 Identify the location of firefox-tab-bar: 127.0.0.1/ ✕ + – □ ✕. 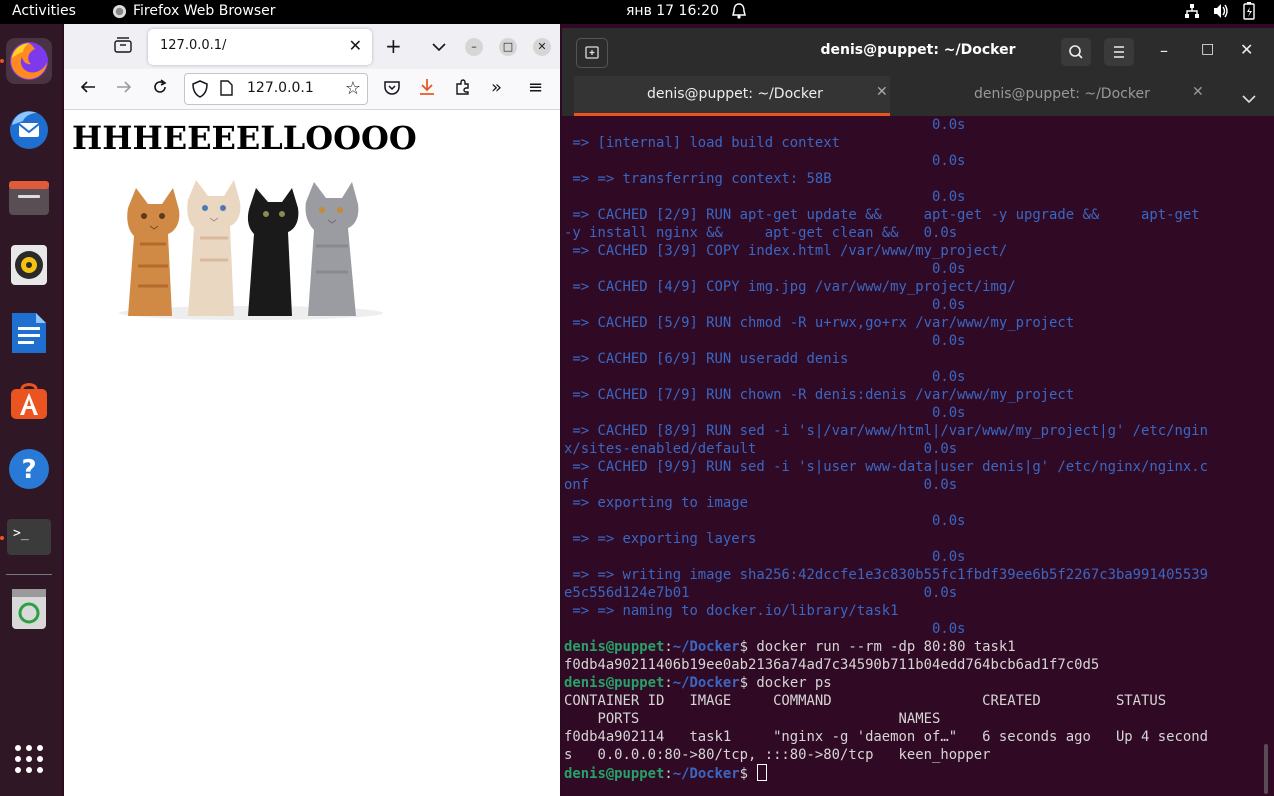
(312, 46).